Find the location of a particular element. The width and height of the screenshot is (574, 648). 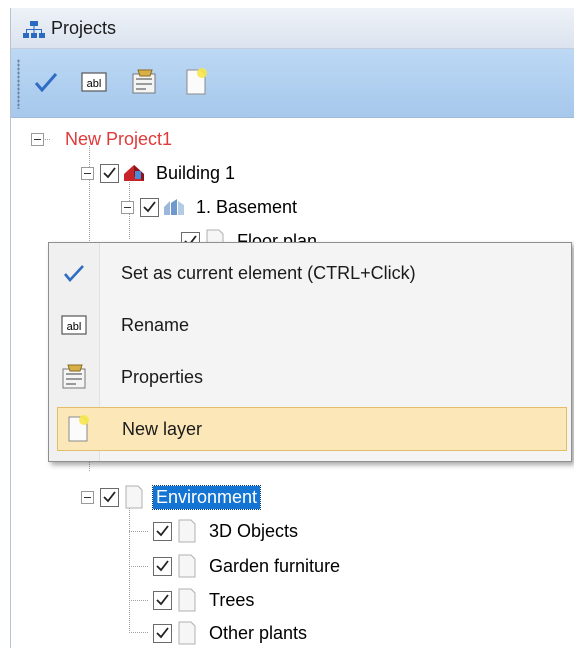

environment-label: Environment is located at coordinates (206, 497).